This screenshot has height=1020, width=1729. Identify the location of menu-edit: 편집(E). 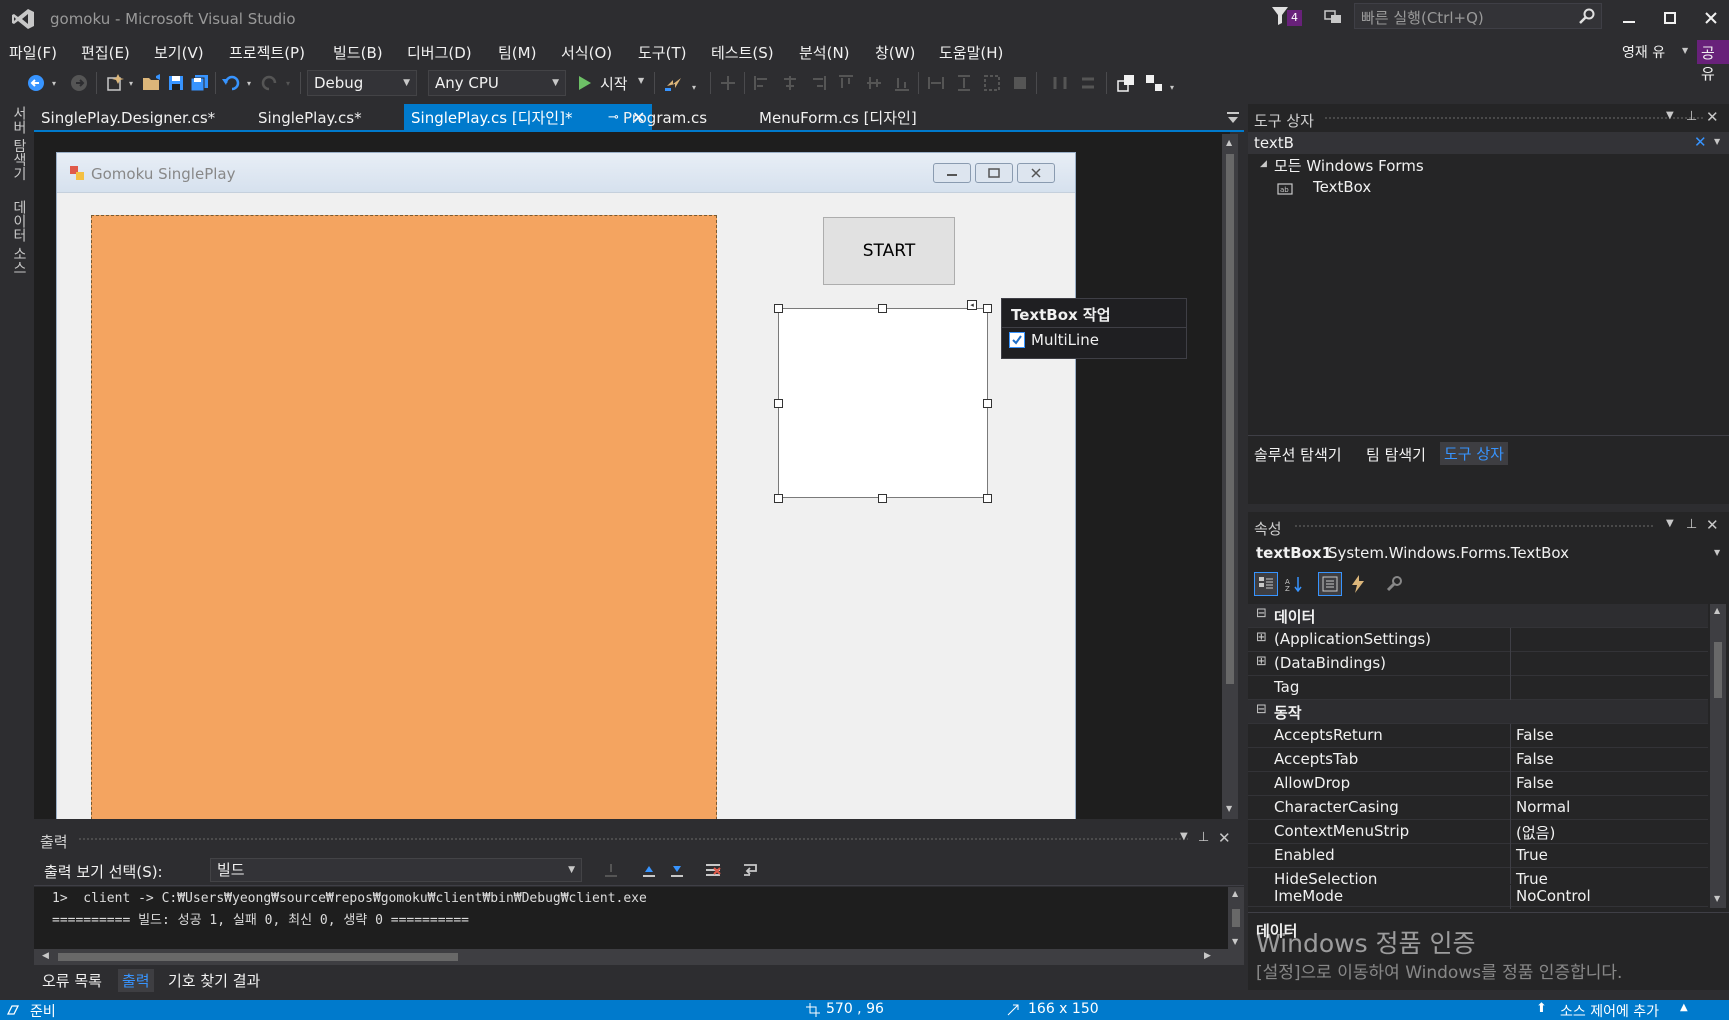
(105, 52).